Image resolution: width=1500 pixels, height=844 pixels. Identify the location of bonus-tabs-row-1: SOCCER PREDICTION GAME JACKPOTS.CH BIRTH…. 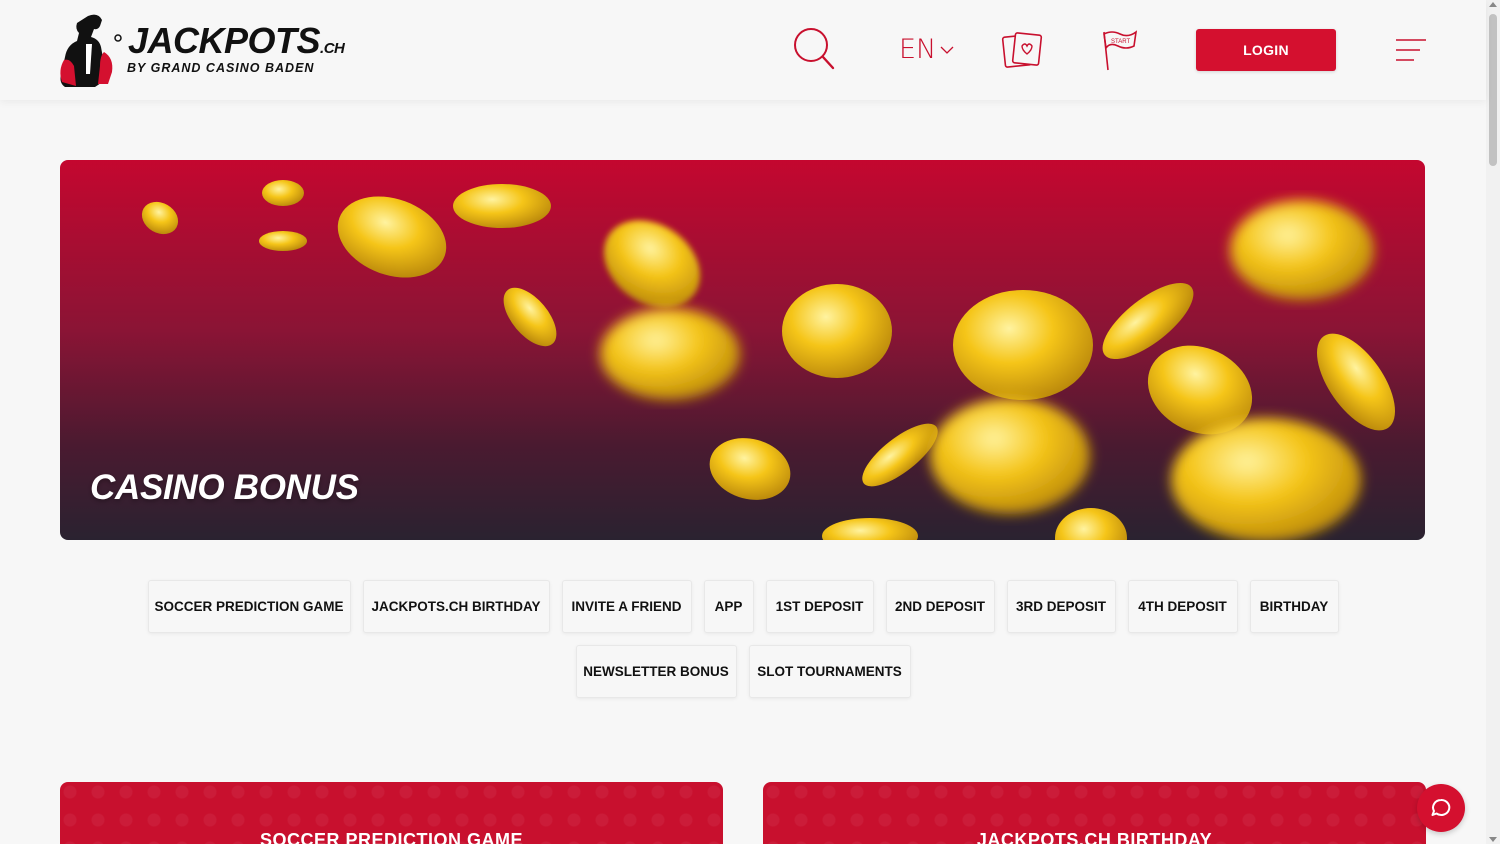
(743, 606).